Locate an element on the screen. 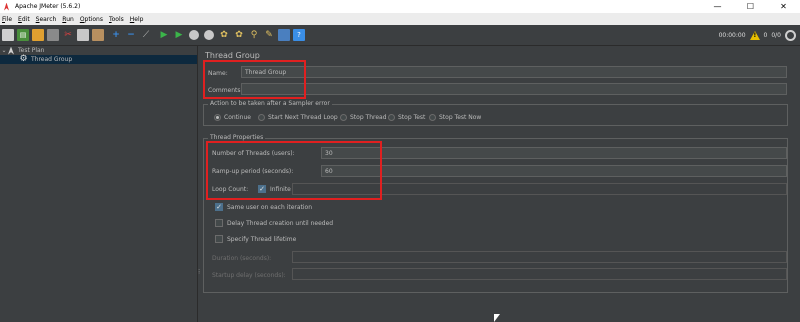  search-icon: ⚲ is located at coordinates (254, 35).